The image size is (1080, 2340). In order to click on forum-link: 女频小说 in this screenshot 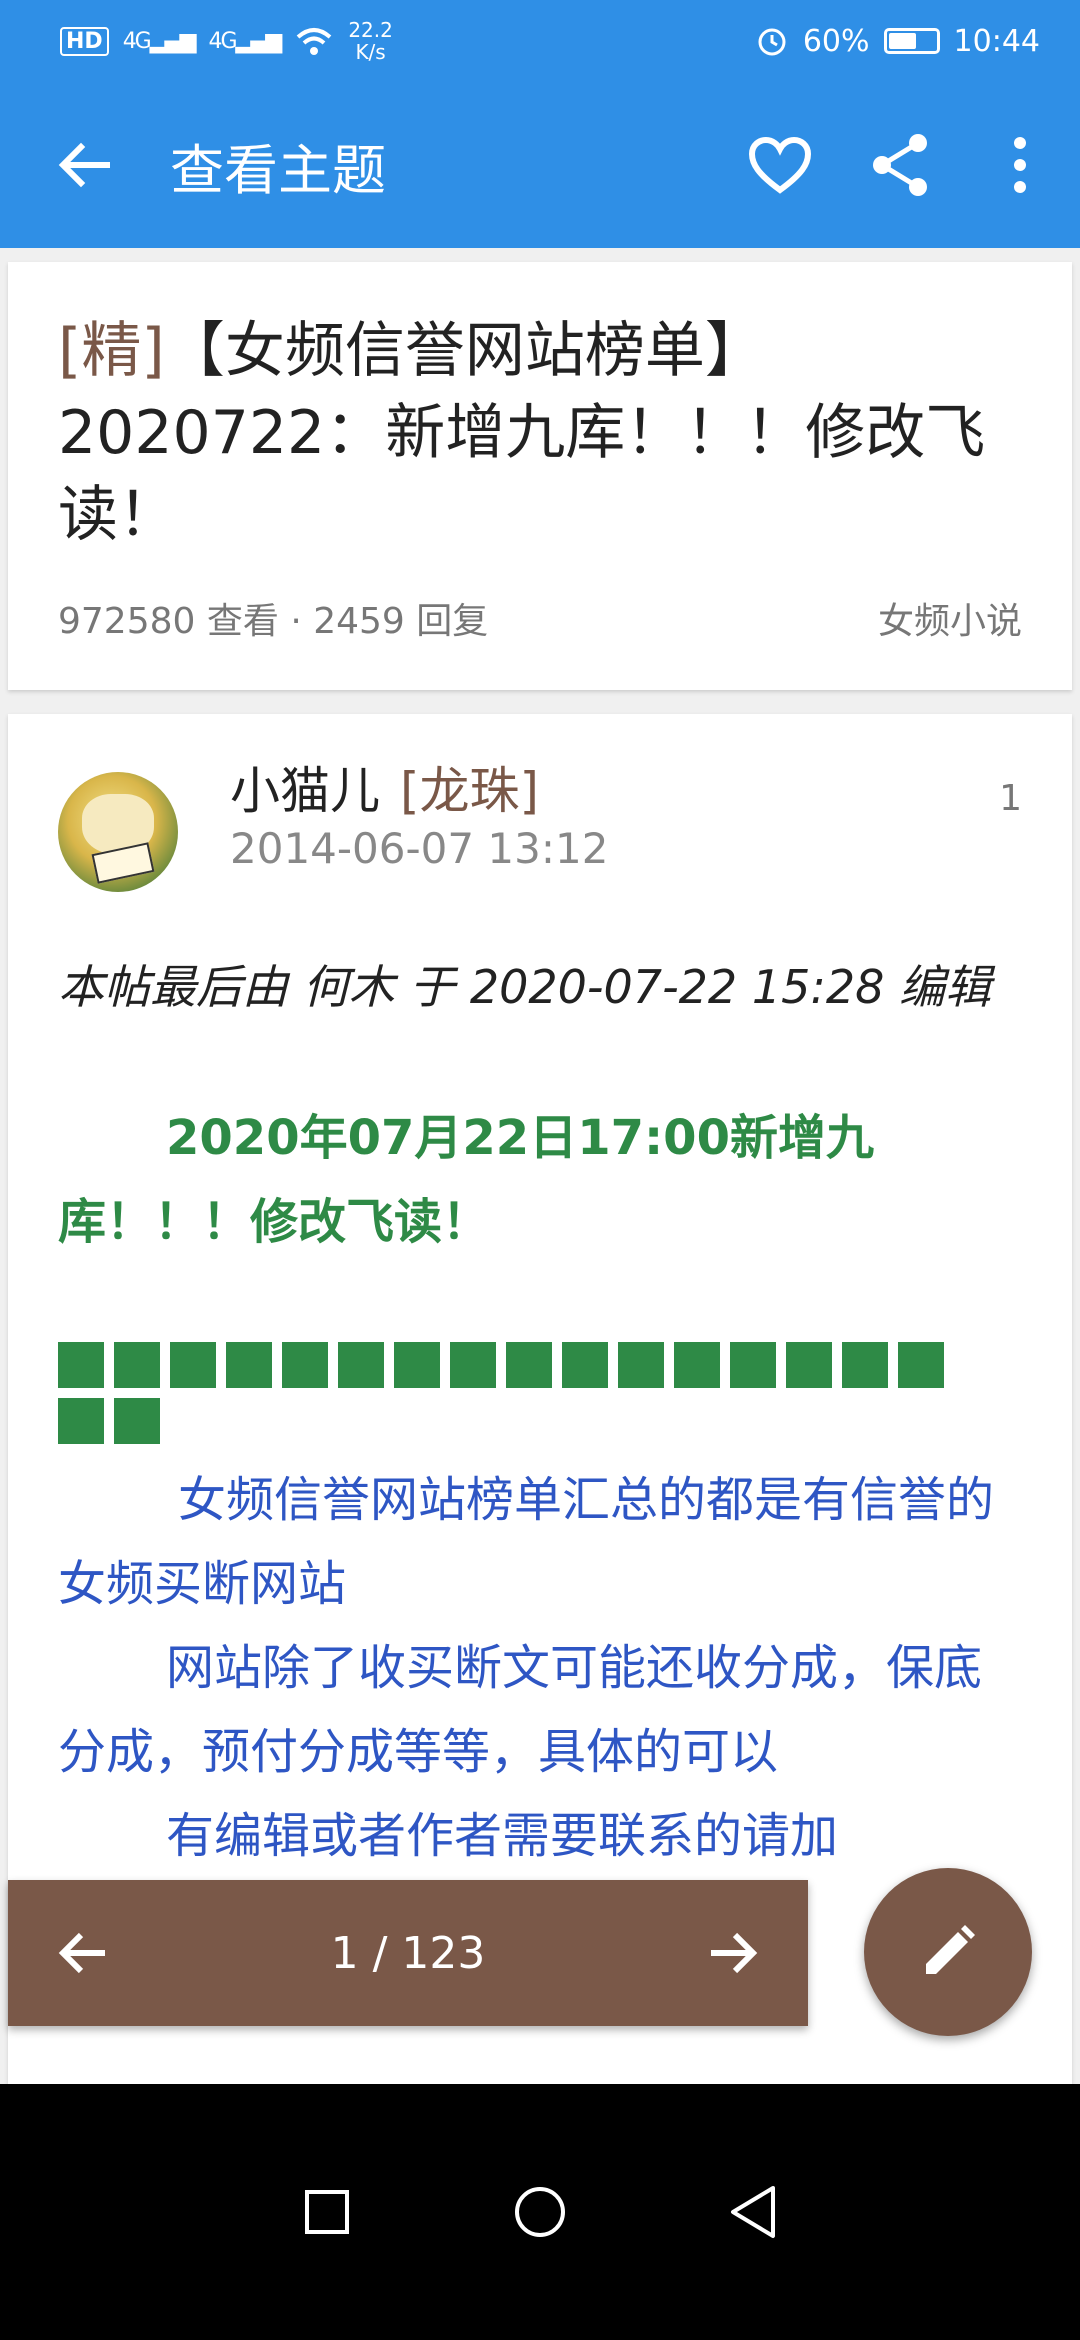, I will do `click(950, 618)`.